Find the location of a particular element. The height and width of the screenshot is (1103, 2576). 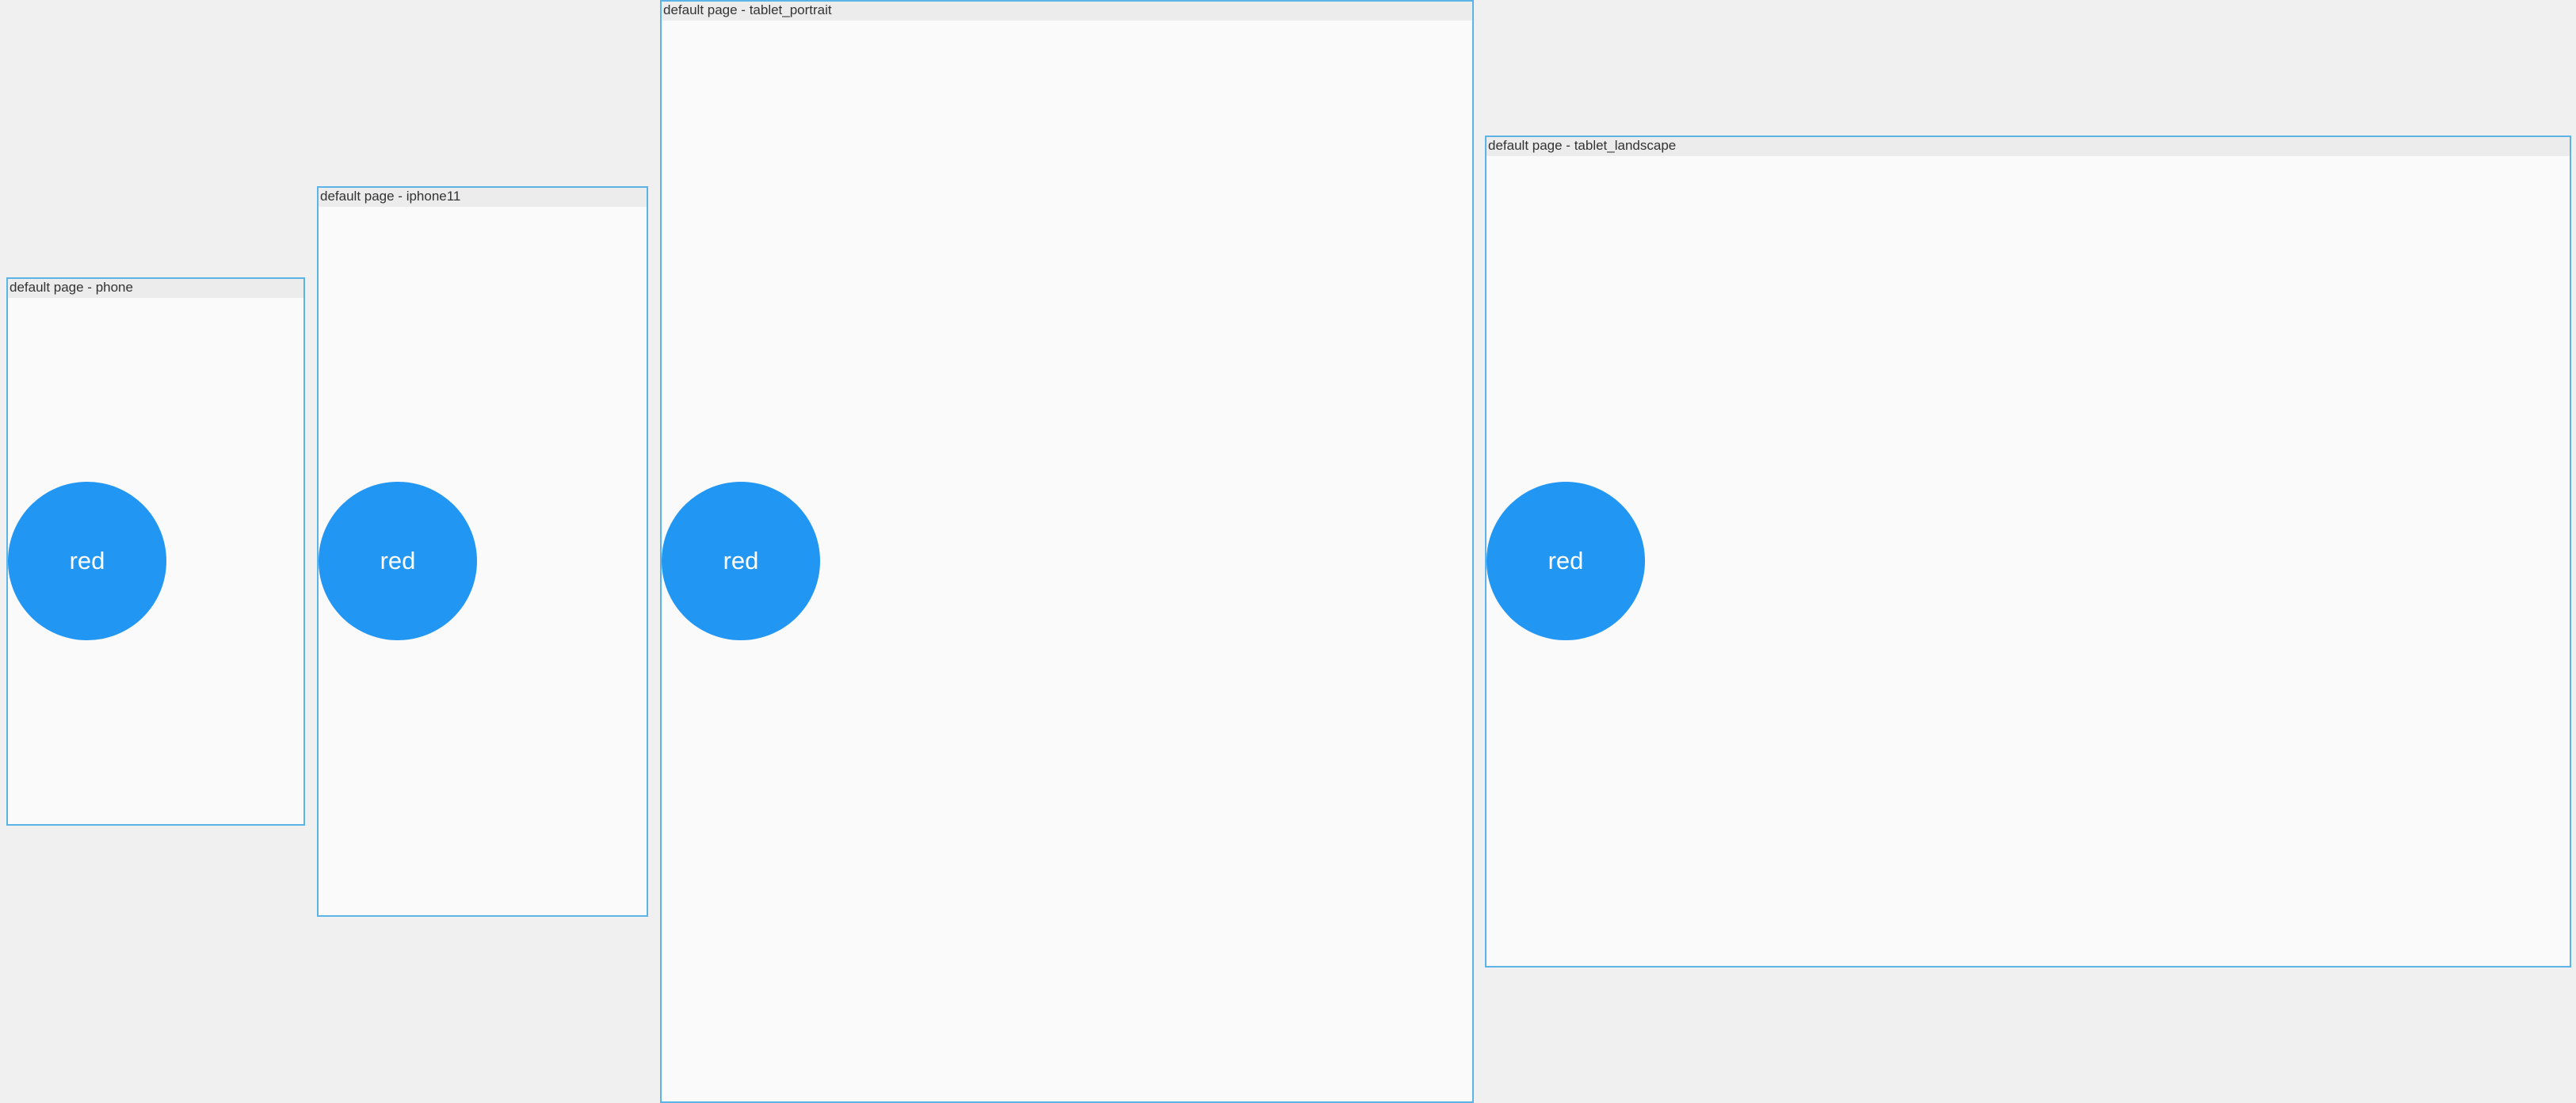

device-frame-iphone11: default page - iphone11 red is located at coordinates (482, 551).